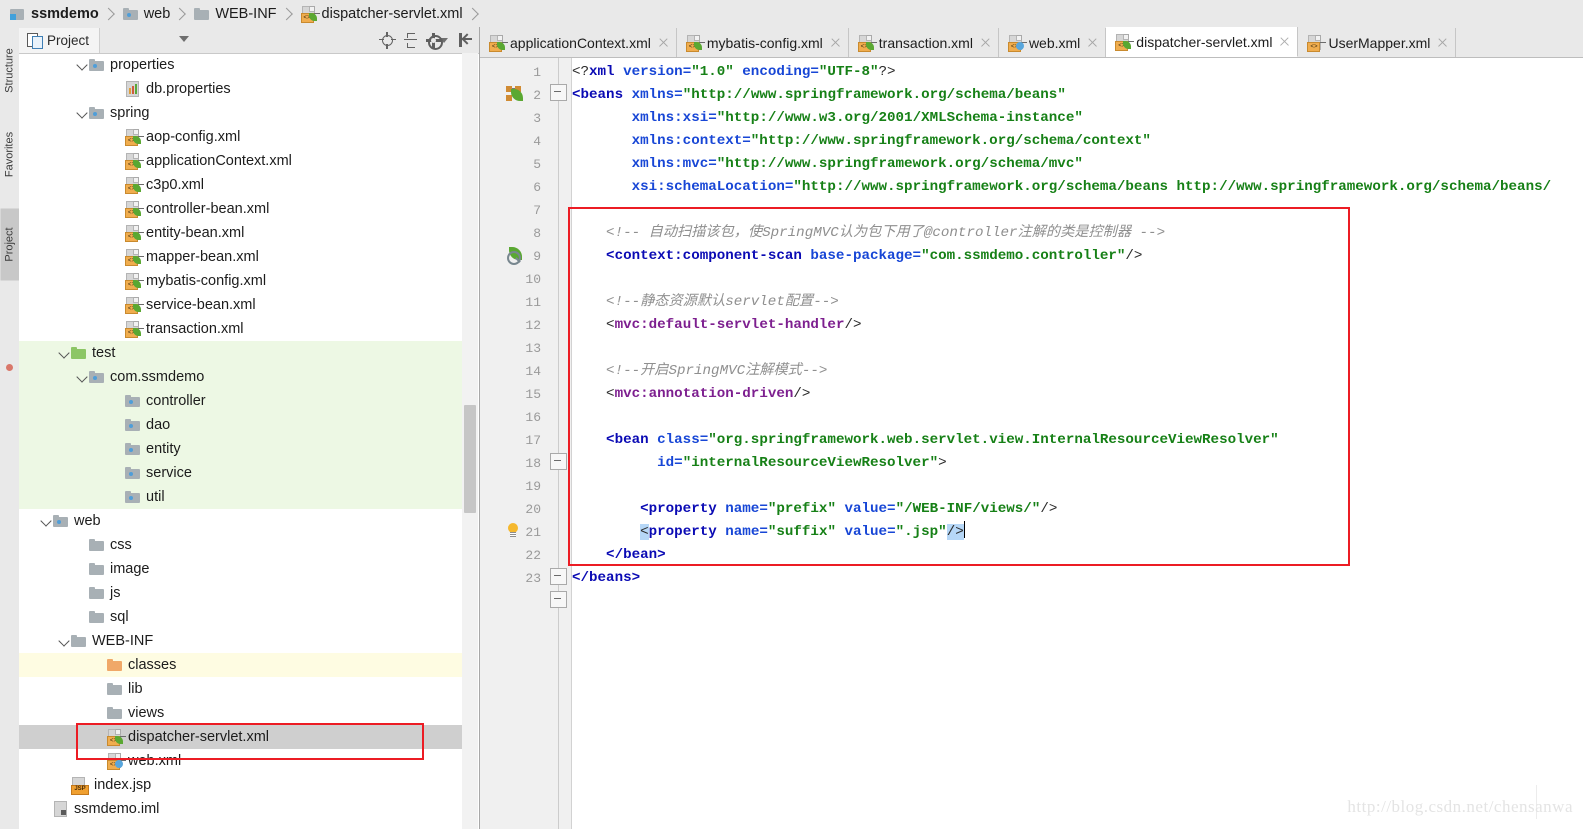 The width and height of the screenshot is (1583, 829). Describe the element at coordinates (240, 377) in the screenshot. I see `tree-row-com-ssmdemo: com.ssmdemo` at that location.